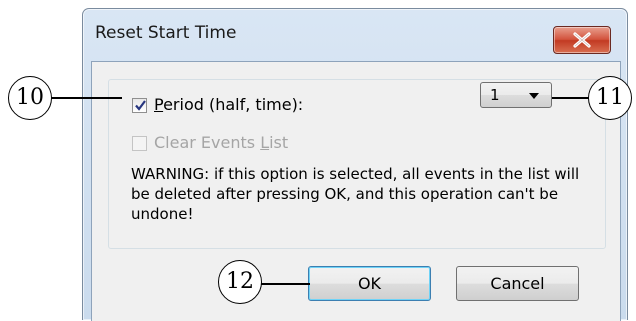 This screenshot has width=636, height=321. I want to click on clear-events-accel-key: L, so click(265, 142).